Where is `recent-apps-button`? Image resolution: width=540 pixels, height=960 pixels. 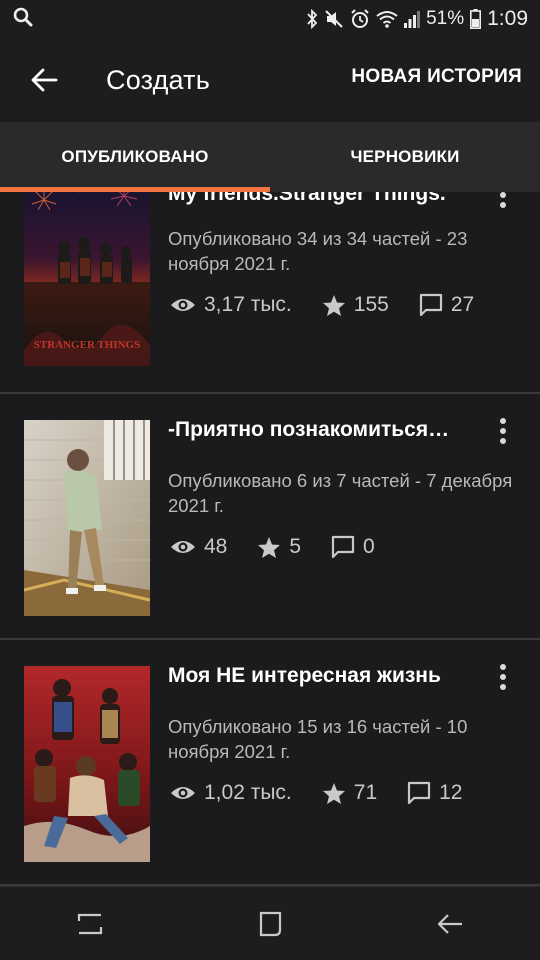 recent-apps-button is located at coordinates (90, 924).